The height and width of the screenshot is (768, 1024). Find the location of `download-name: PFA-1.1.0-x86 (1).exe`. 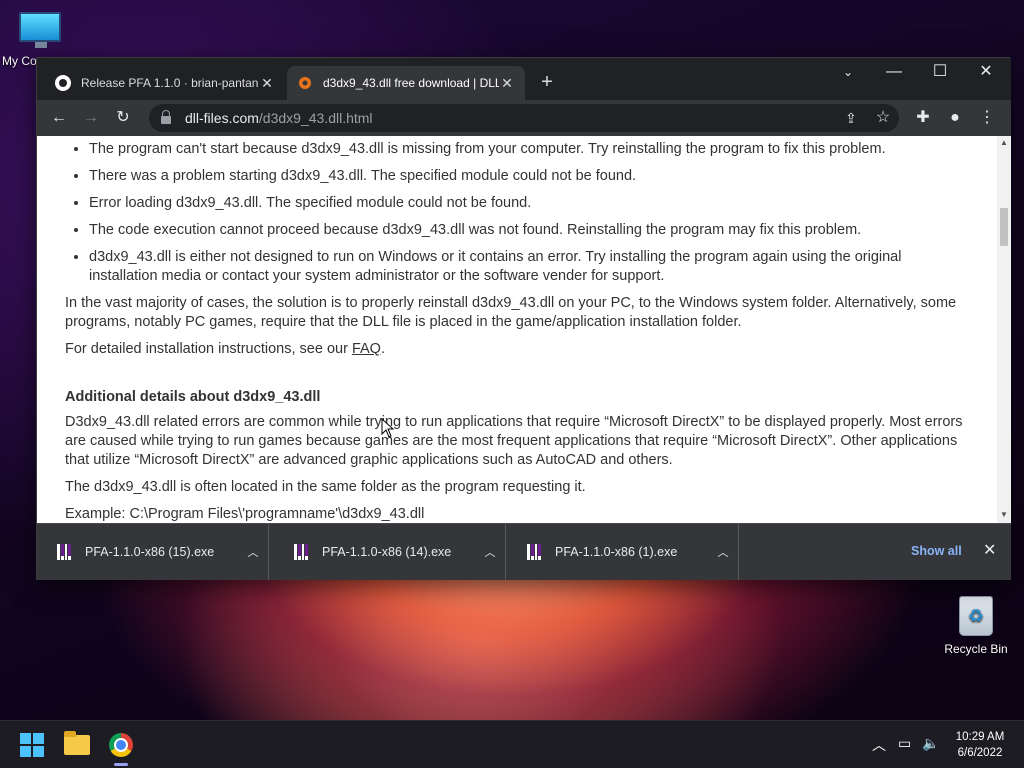

download-name: PFA-1.1.0-x86 (1).exe is located at coordinates (616, 552).